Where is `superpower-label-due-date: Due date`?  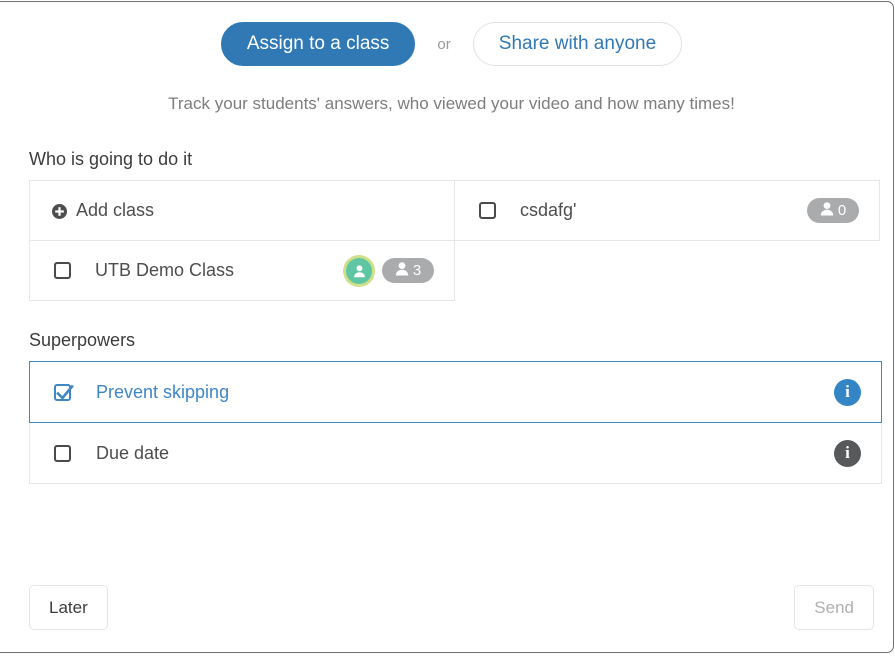 superpower-label-due-date: Due date is located at coordinates (133, 452).